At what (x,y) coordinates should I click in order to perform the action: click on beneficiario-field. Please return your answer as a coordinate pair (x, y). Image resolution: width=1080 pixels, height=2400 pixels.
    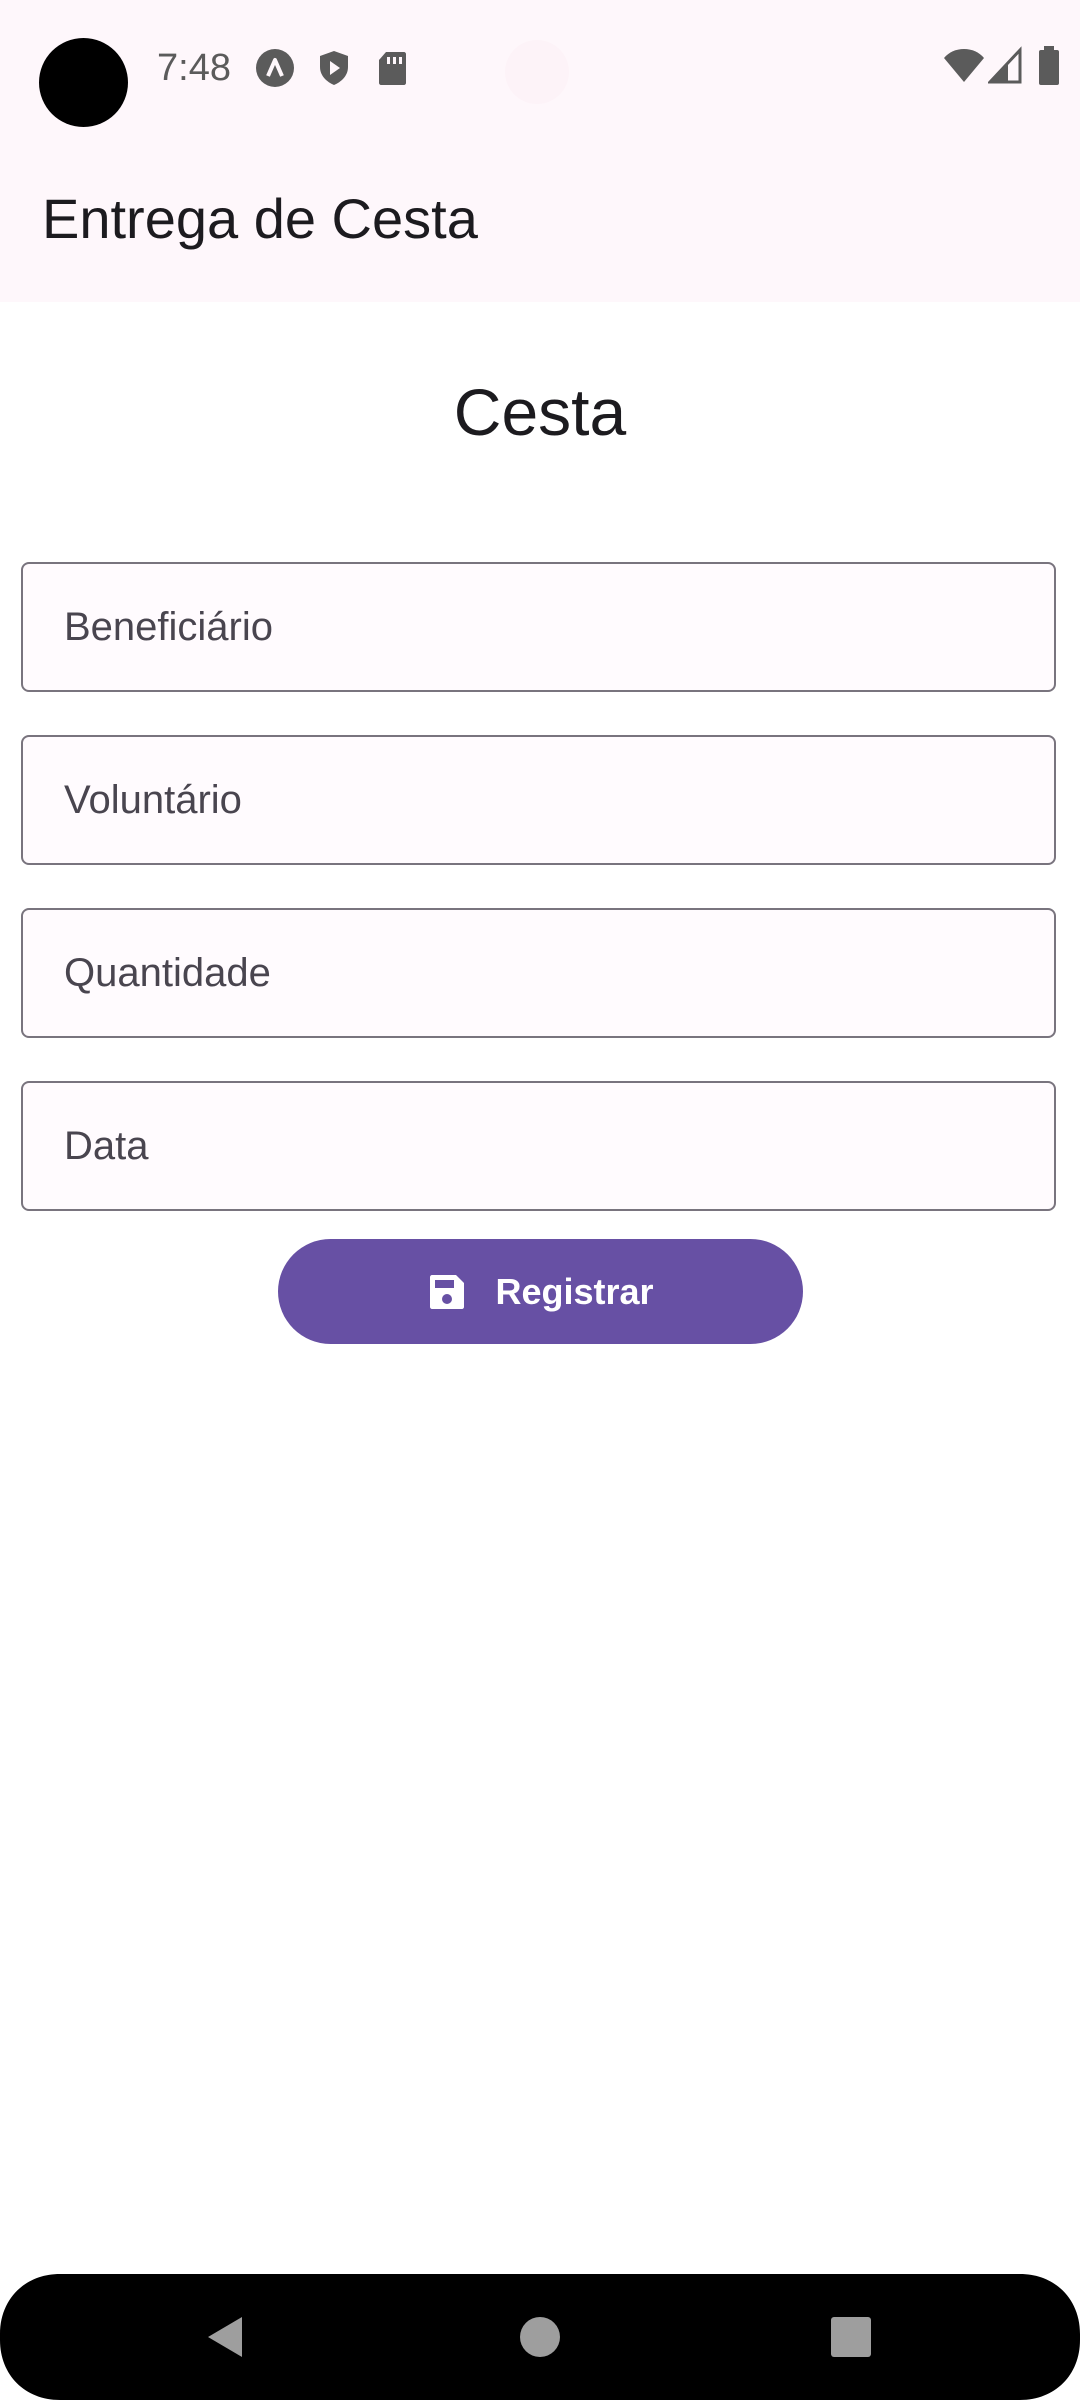
    Looking at the image, I should click on (538, 627).